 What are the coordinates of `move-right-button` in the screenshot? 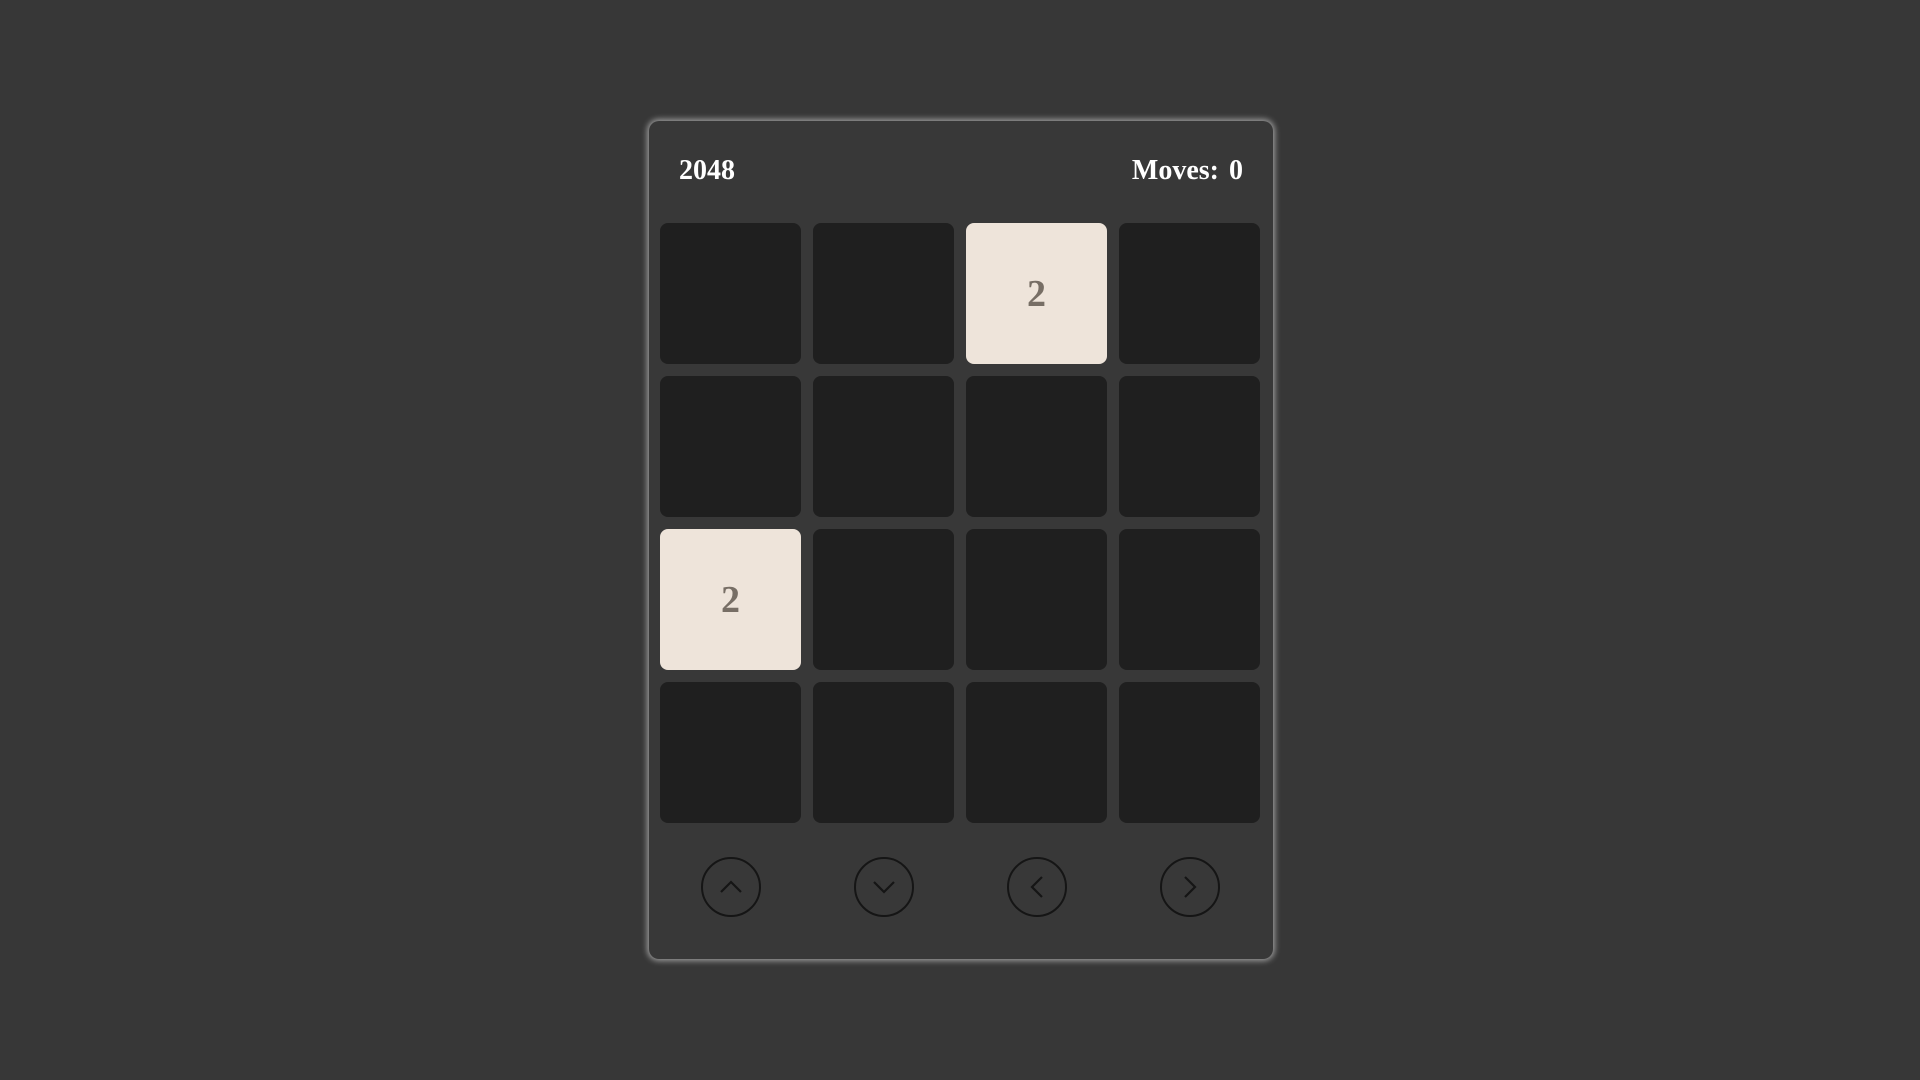 It's located at (1189, 887).